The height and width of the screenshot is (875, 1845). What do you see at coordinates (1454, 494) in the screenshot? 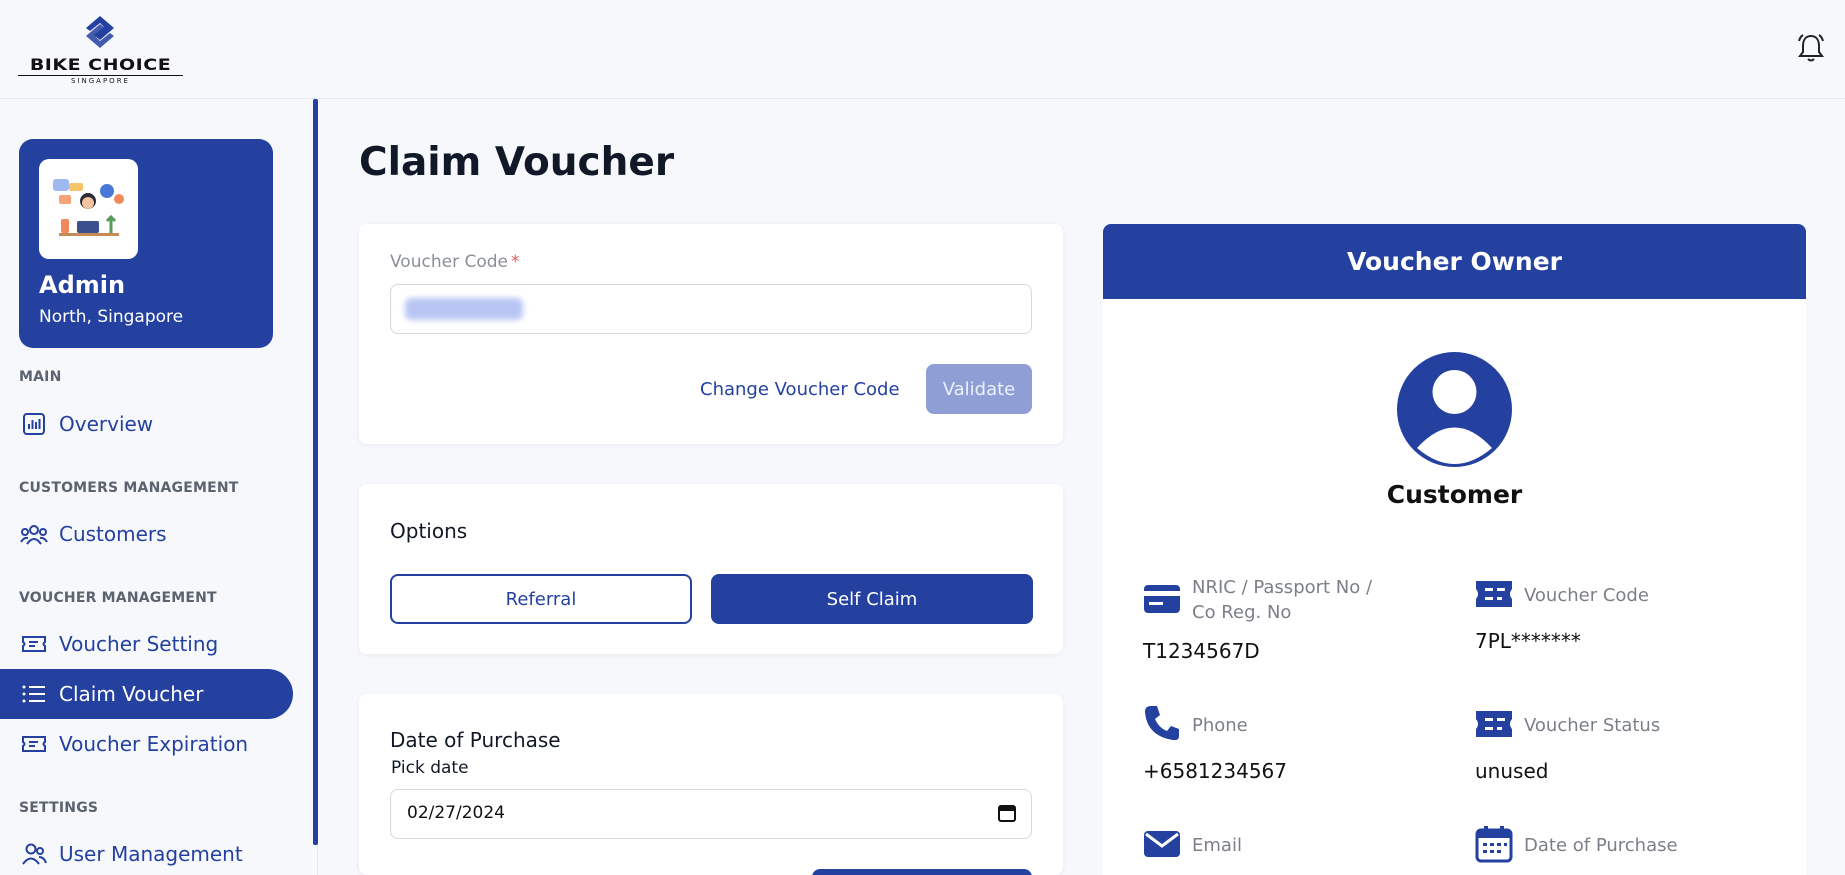
I see `customer-name: Customer` at bounding box center [1454, 494].